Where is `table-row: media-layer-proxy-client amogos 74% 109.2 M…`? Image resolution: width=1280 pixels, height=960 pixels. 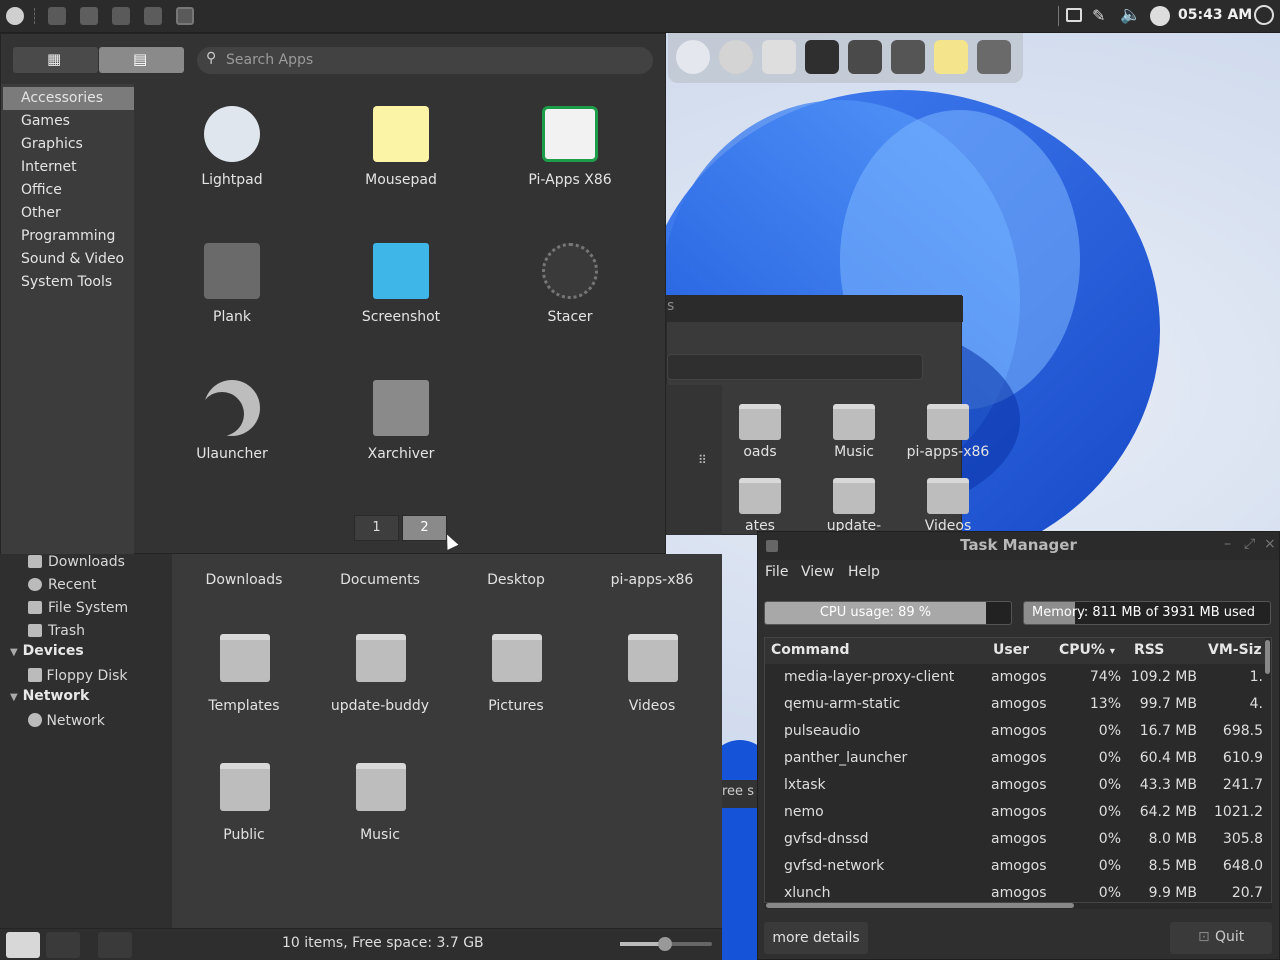 table-row: media-layer-proxy-client amogos 74% 109.2 M… is located at coordinates (1015, 677).